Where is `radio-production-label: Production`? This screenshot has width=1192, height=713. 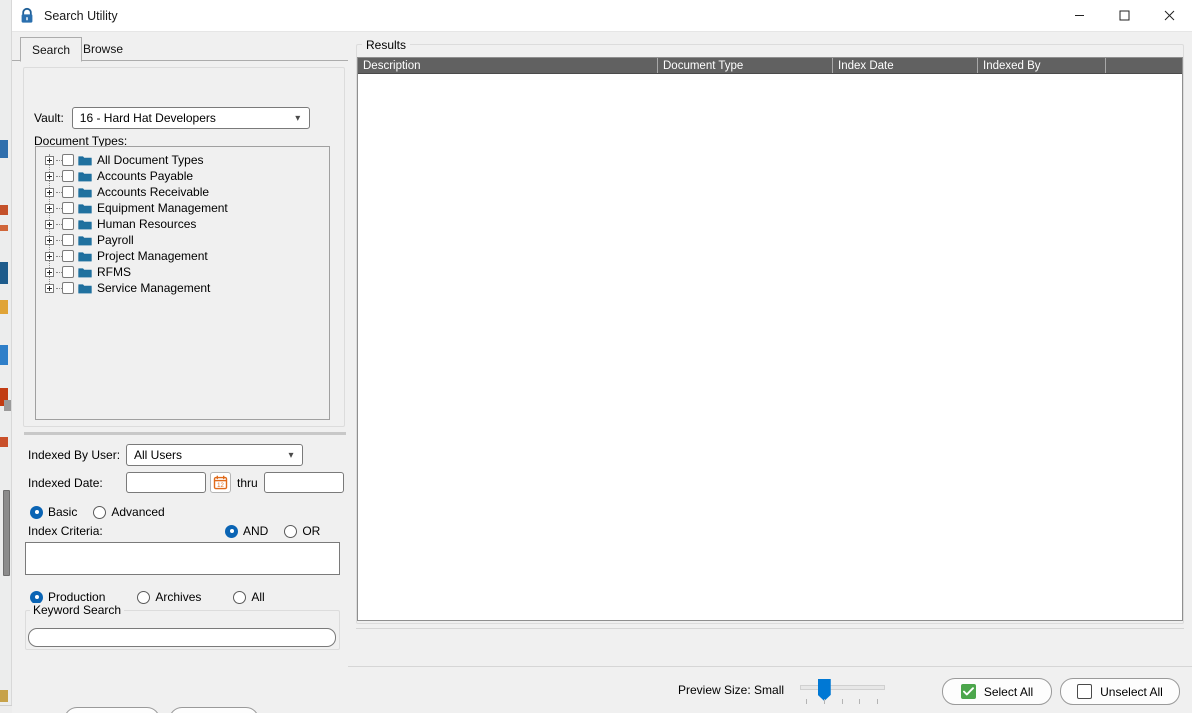 radio-production-label: Production is located at coordinates (77, 597).